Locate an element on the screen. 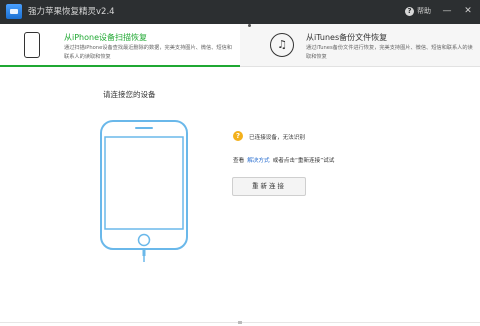 The height and width of the screenshot is (326, 480). window-title: 强力苹果恢复精灵v2.4 is located at coordinates (71, 12).